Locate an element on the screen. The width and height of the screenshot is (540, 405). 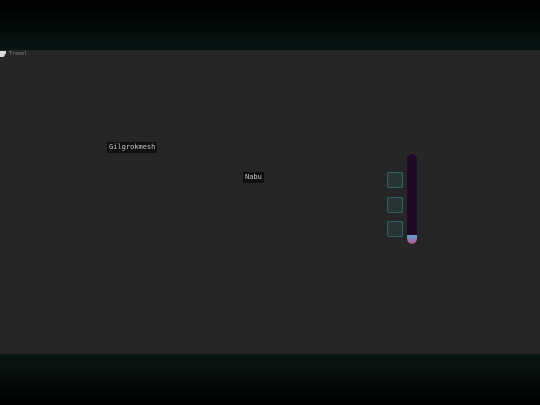
letterbox-top is located at coordinates (270, 25).